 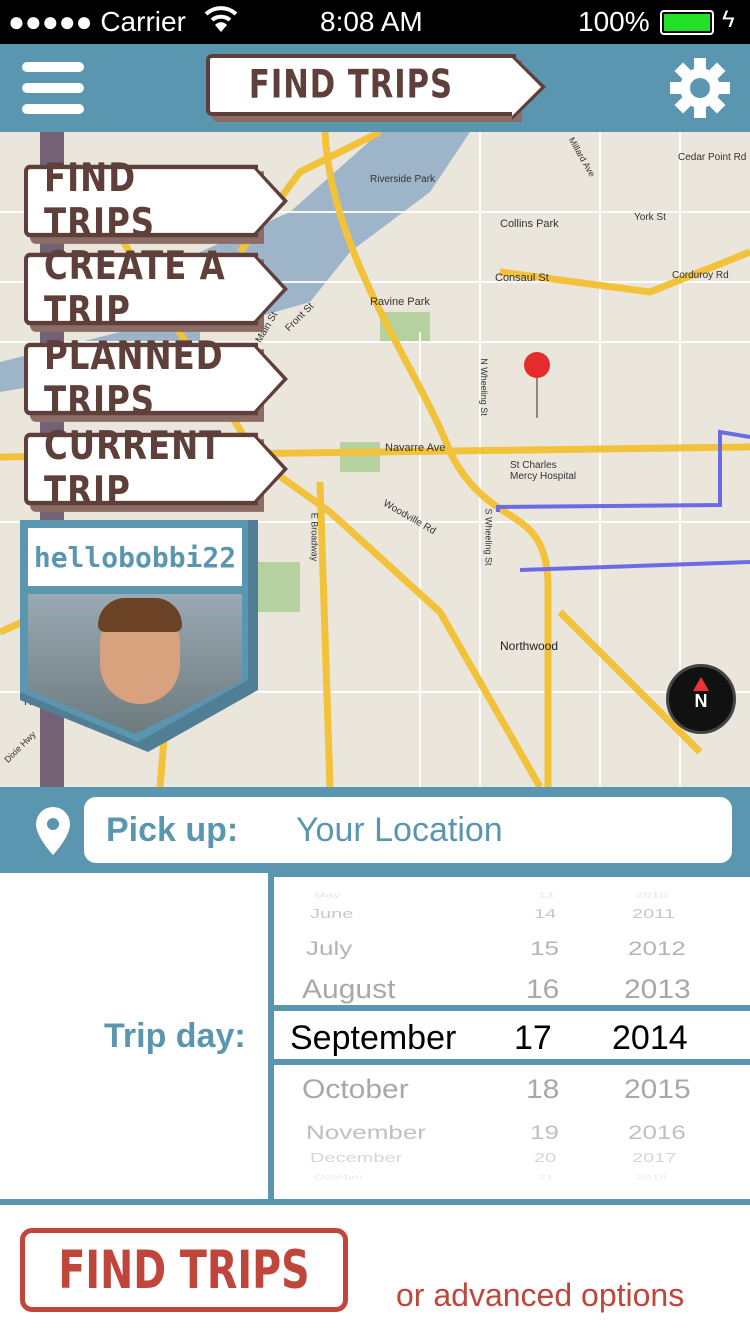 What do you see at coordinates (140, 637) in the screenshot?
I see `profile-card: hellobobbi22` at bounding box center [140, 637].